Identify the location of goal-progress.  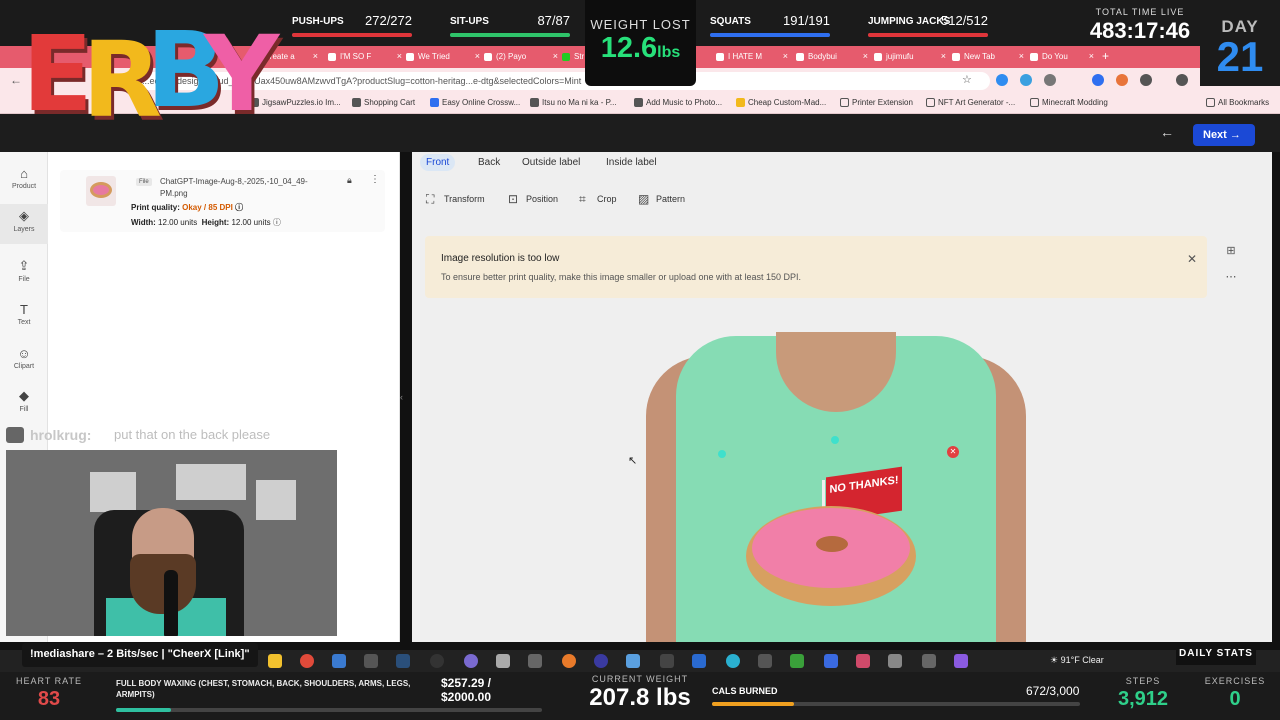
(329, 710).